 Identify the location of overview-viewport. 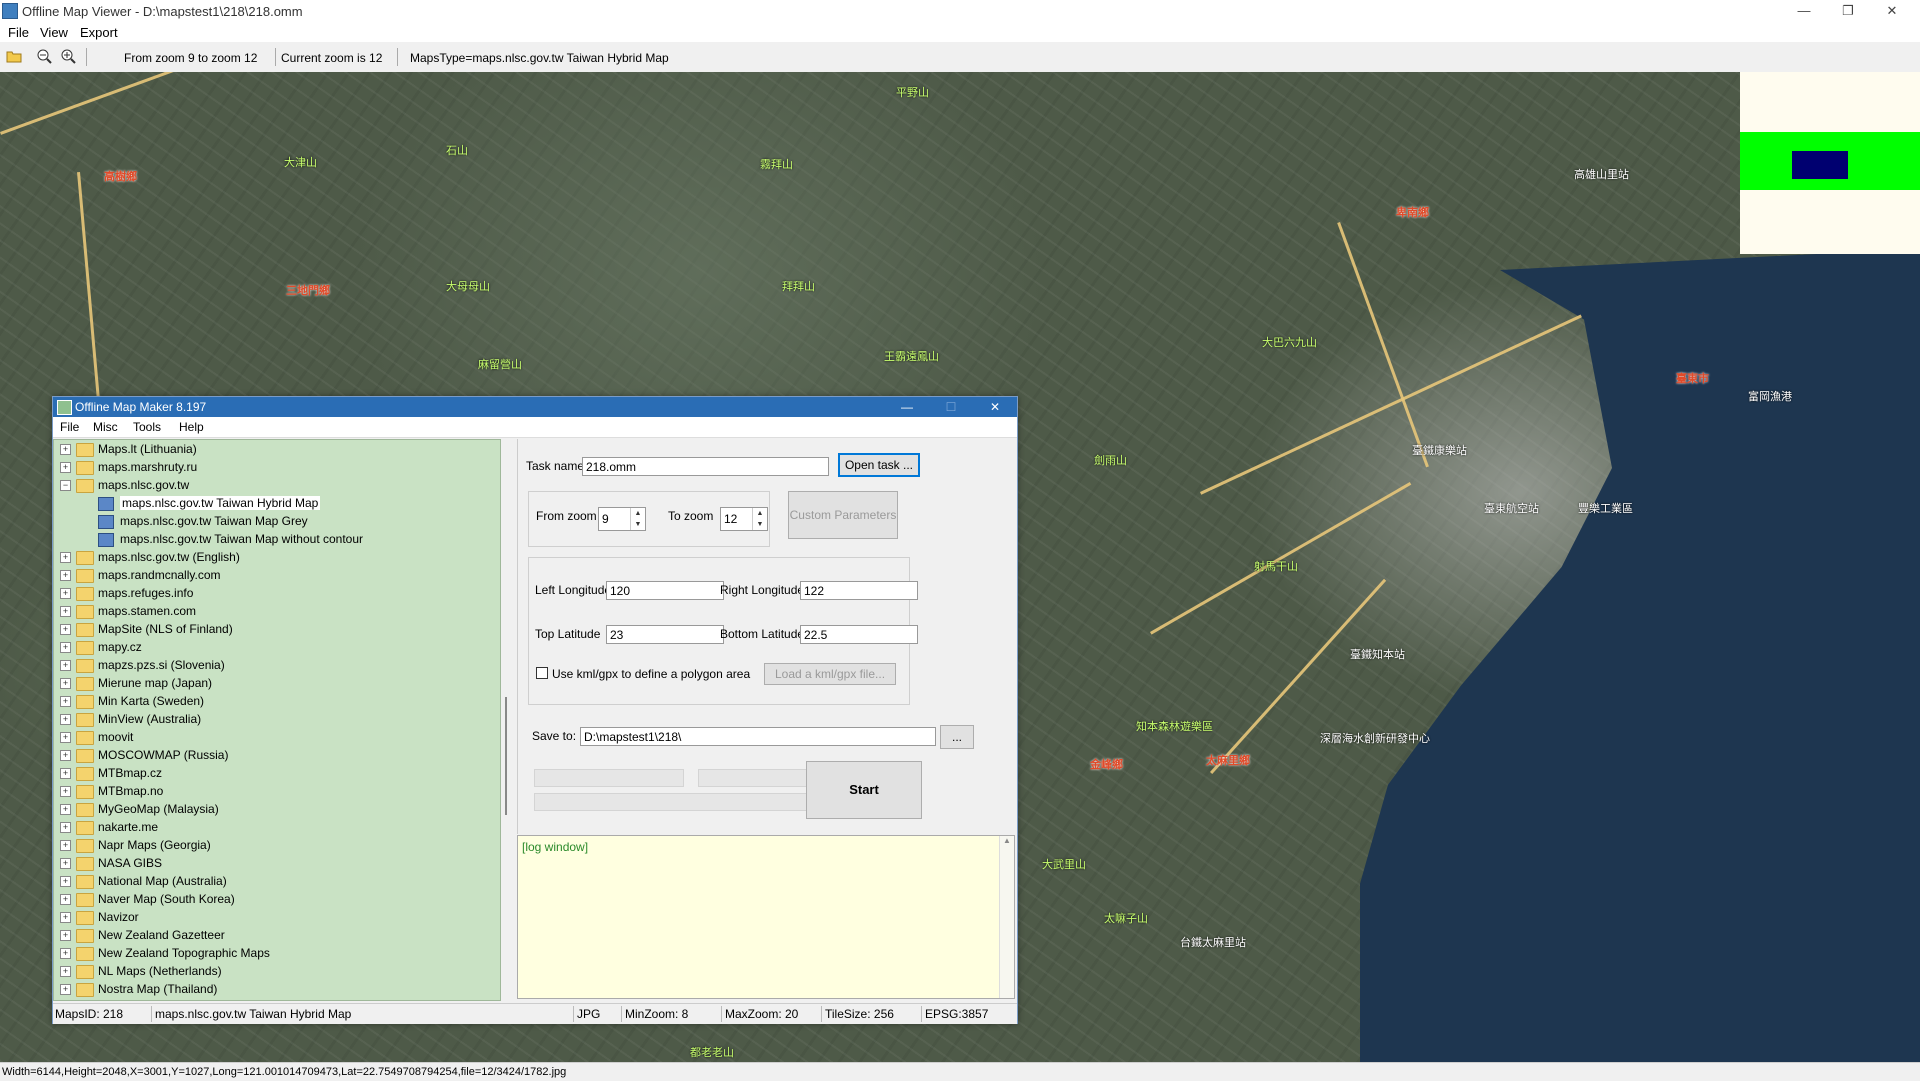
(1820, 165).